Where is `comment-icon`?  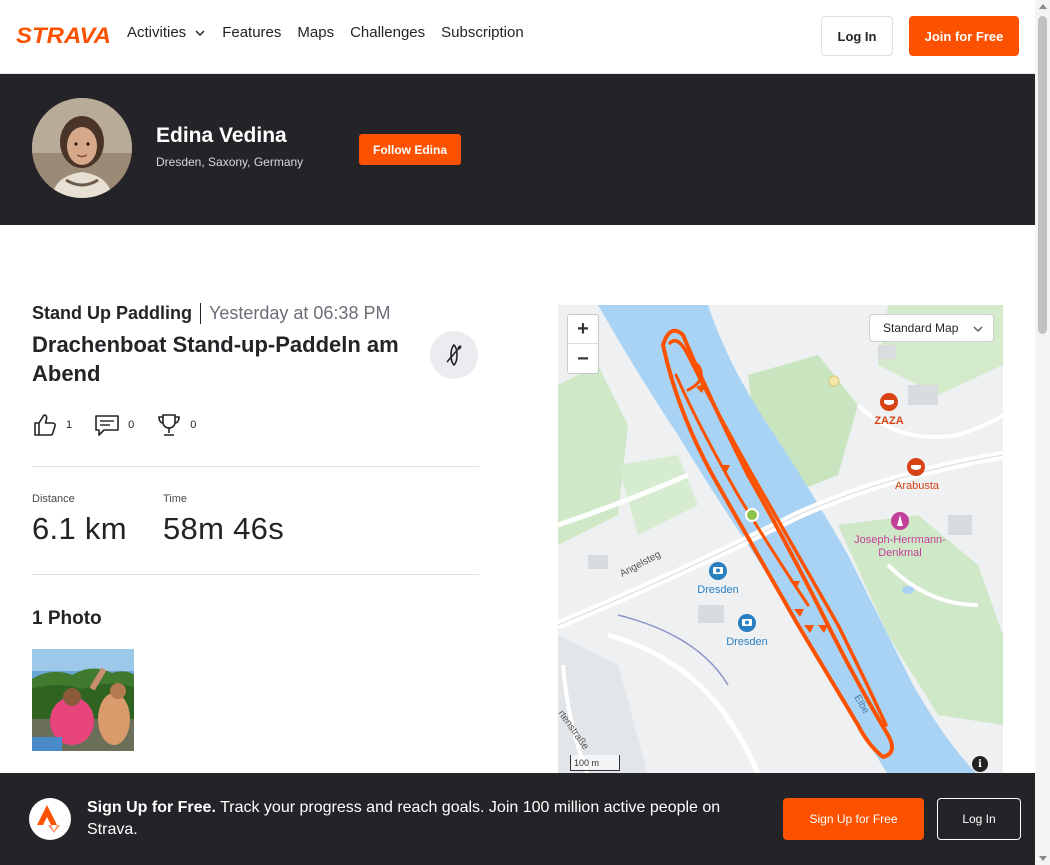
comment-icon is located at coordinates (107, 425).